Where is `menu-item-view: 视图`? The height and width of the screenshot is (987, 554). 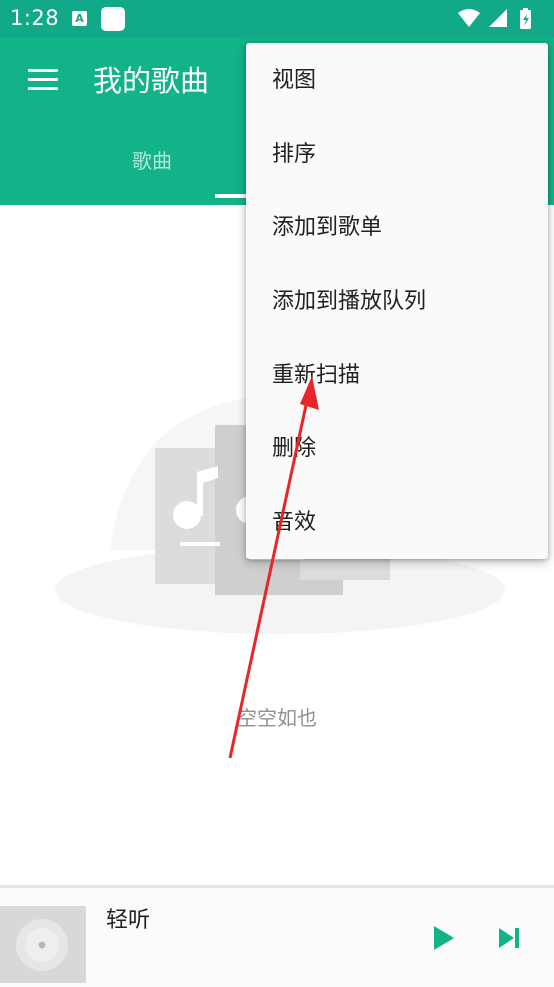 menu-item-view: 视图 is located at coordinates (397, 81).